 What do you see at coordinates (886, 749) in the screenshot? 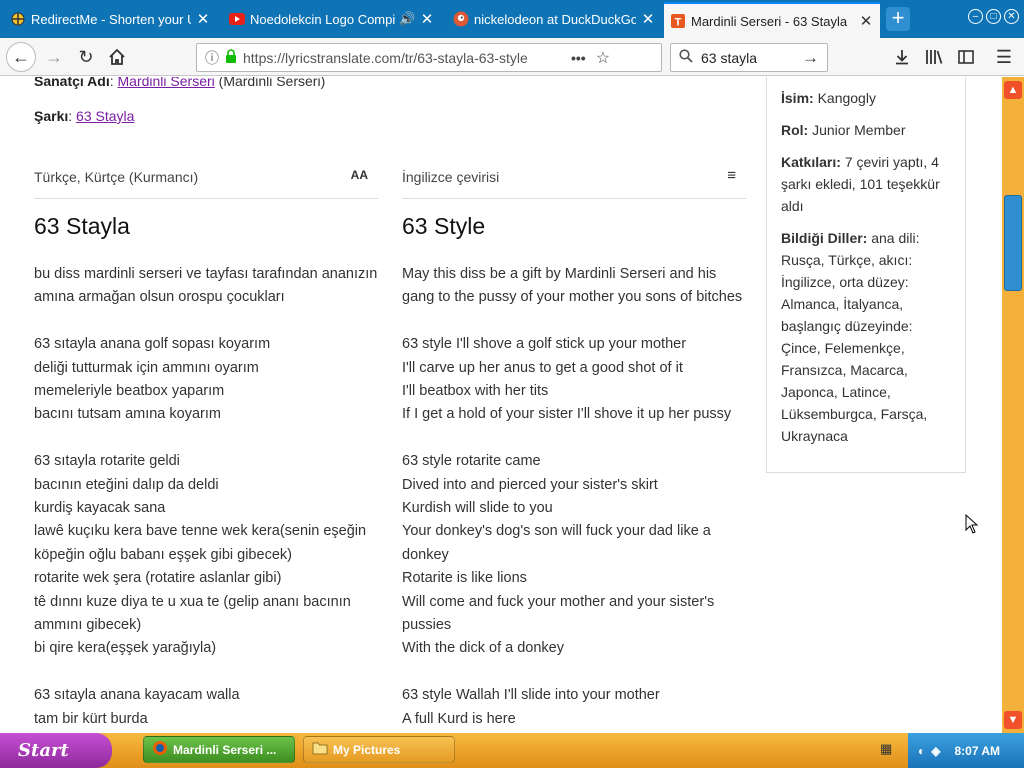
I see `keyboard-icon: ▦` at bounding box center [886, 749].